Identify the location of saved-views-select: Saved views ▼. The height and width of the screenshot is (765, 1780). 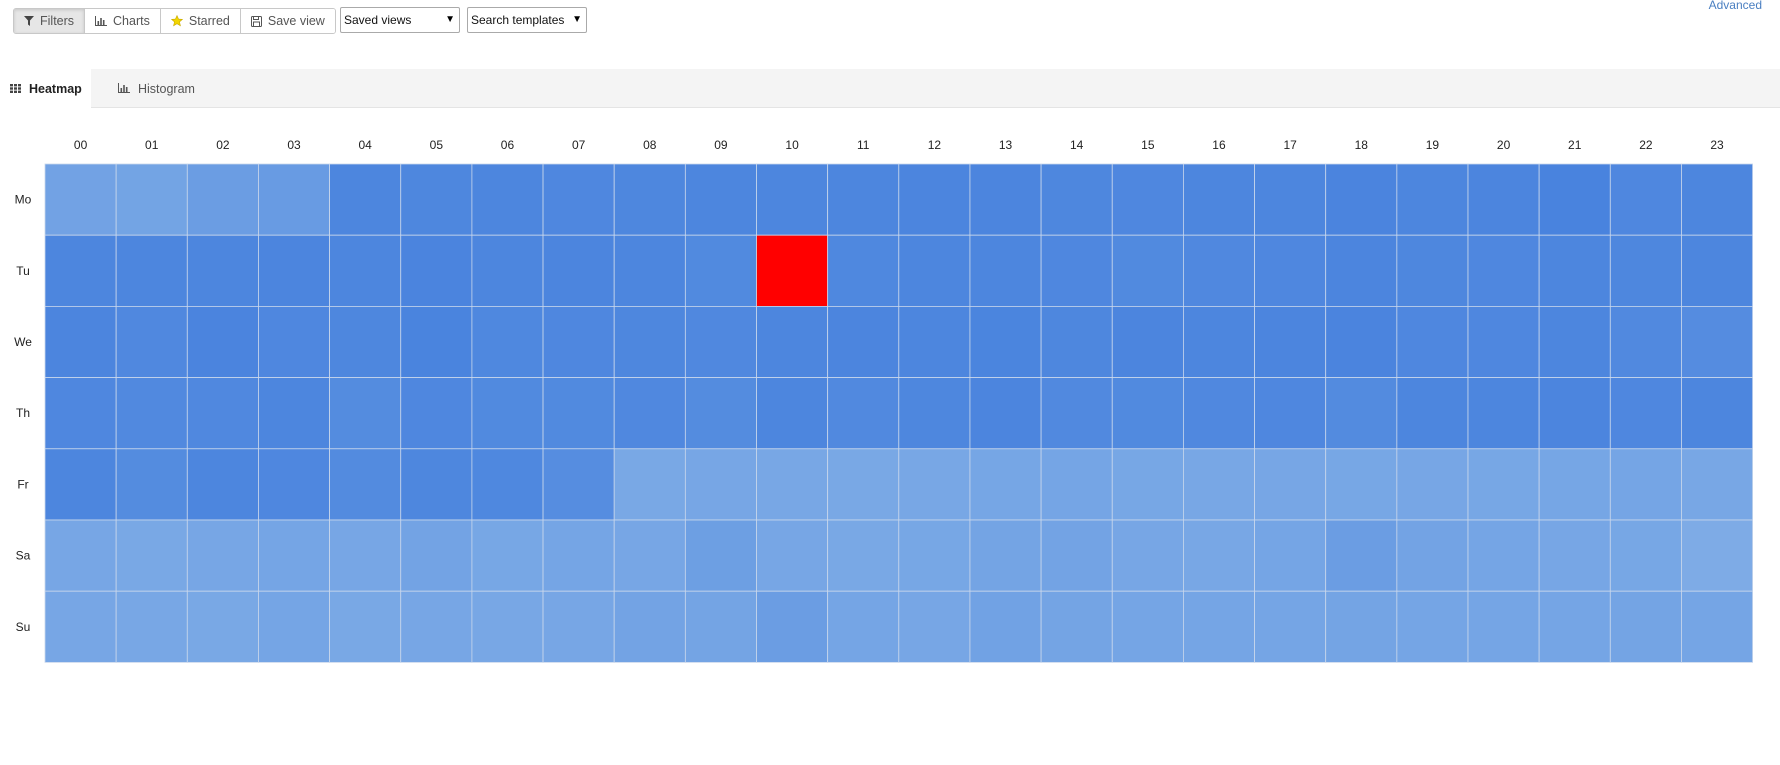
(400, 20).